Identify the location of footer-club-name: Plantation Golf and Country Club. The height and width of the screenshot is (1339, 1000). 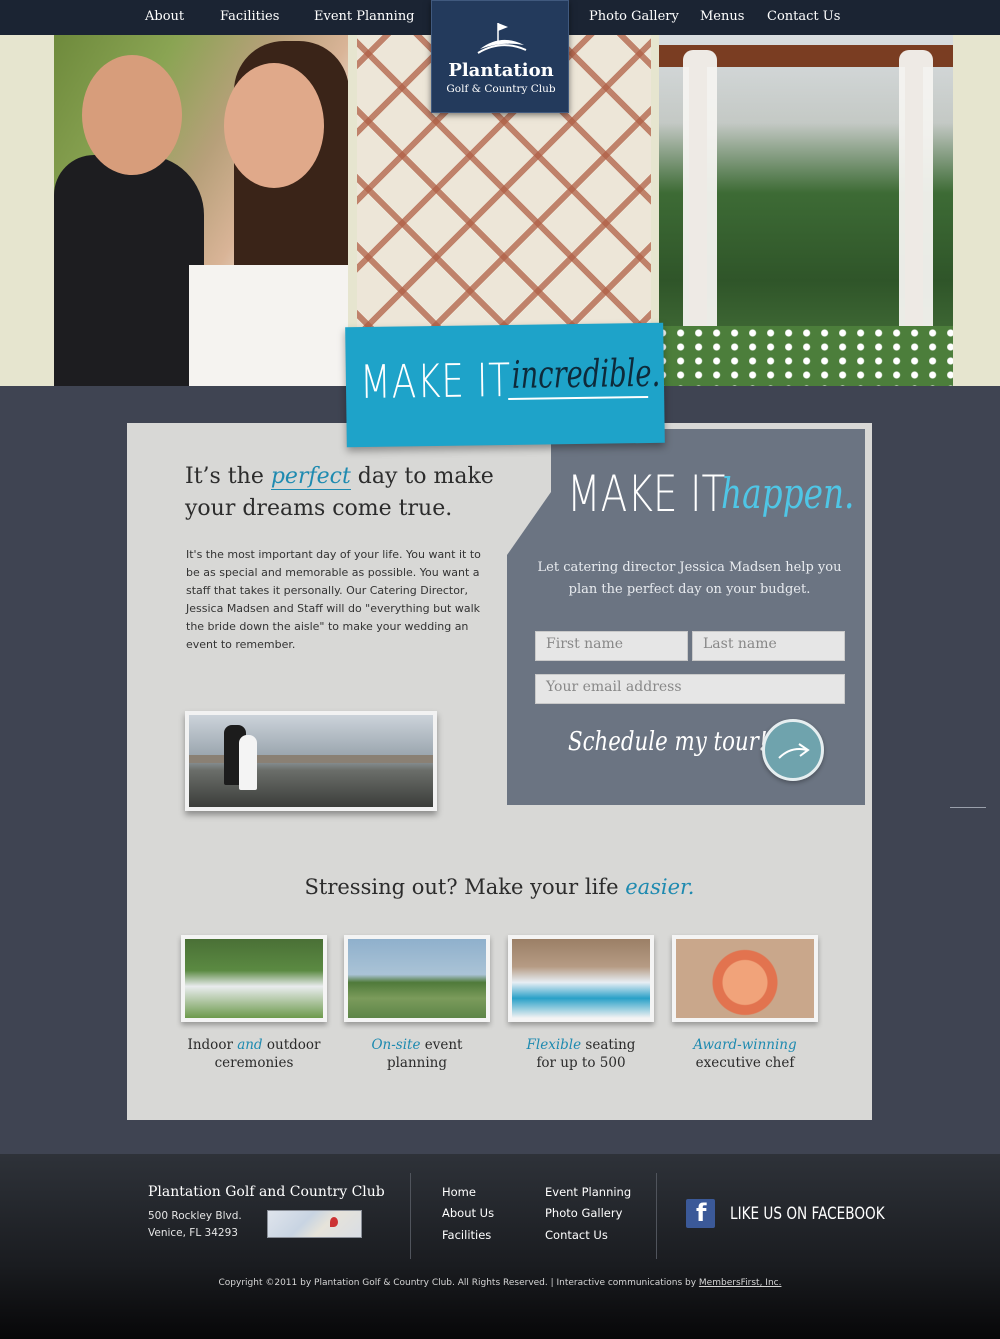
(266, 1192).